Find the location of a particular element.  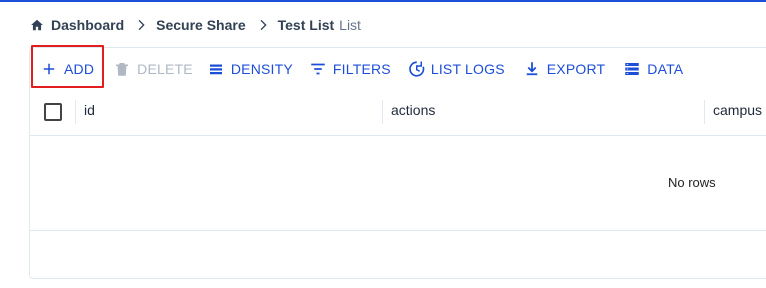

grid-footer-divider is located at coordinates (398, 230).